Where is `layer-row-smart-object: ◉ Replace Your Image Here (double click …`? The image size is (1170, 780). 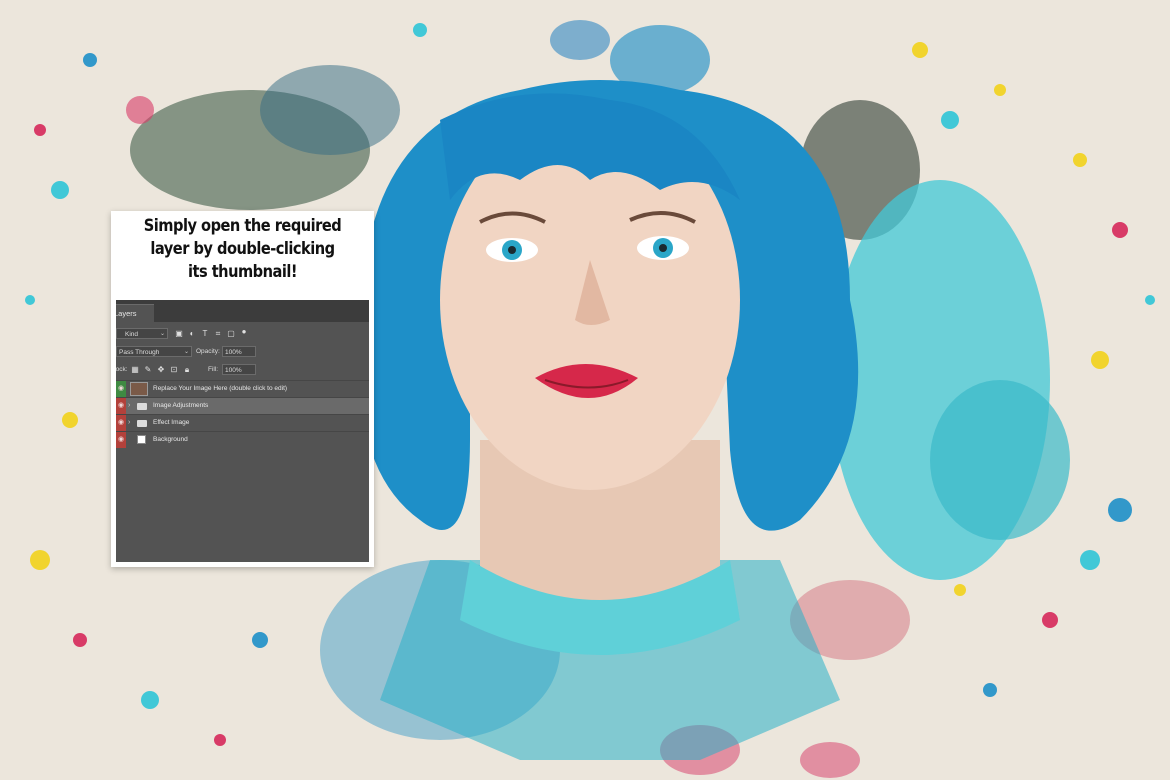
layer-row-smart-object: ◉ Replace Your Image Here (double click … is located at coordinates (242, 388).